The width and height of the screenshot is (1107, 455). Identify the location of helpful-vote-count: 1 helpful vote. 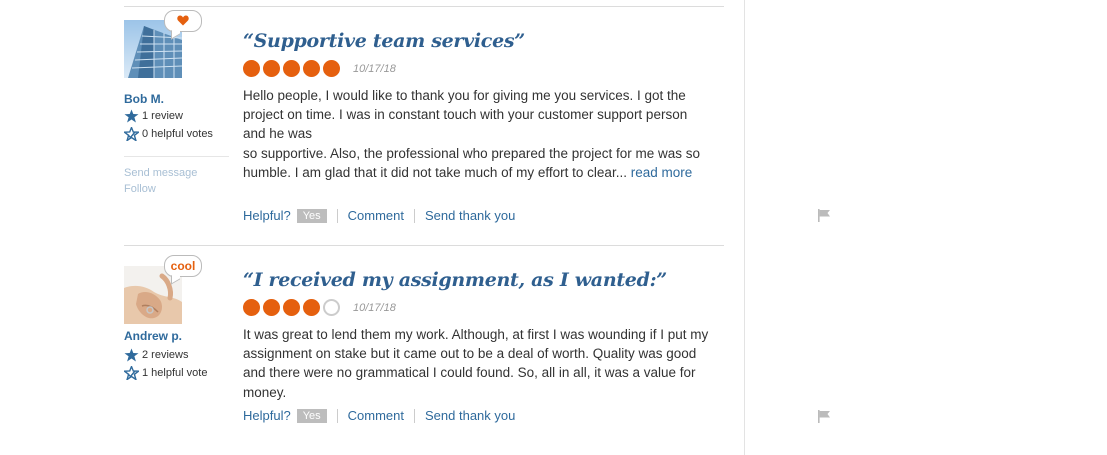
(165, 373).